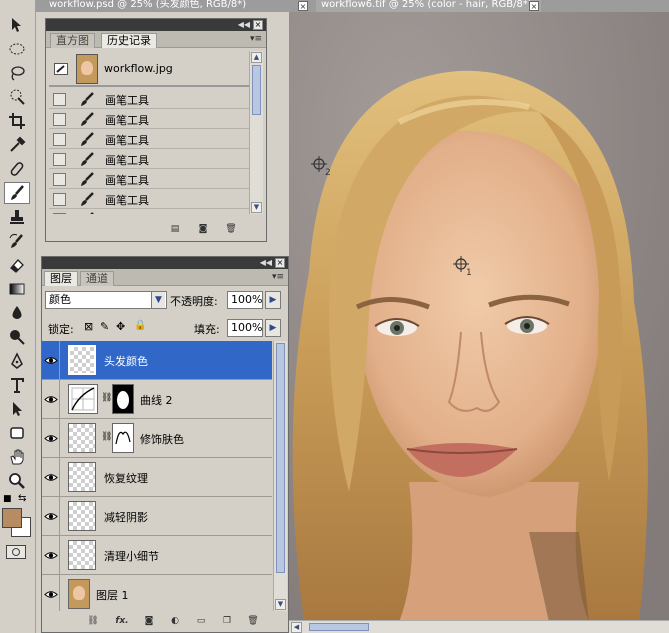 Image resolution: width=669 pixels, height=633 pixels. What do you see at coordinates (175, 229) in the screenshot?
I see `new-document-from-state-icon: ▤` at bounding box center [175, 229].